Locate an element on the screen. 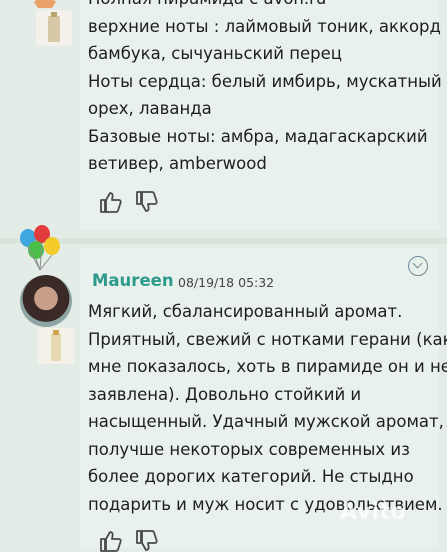 The height and width of the screenshot is (552, 447). review-line: более дорогих категорий. Не стыдно is located at coordinates (251, 476).